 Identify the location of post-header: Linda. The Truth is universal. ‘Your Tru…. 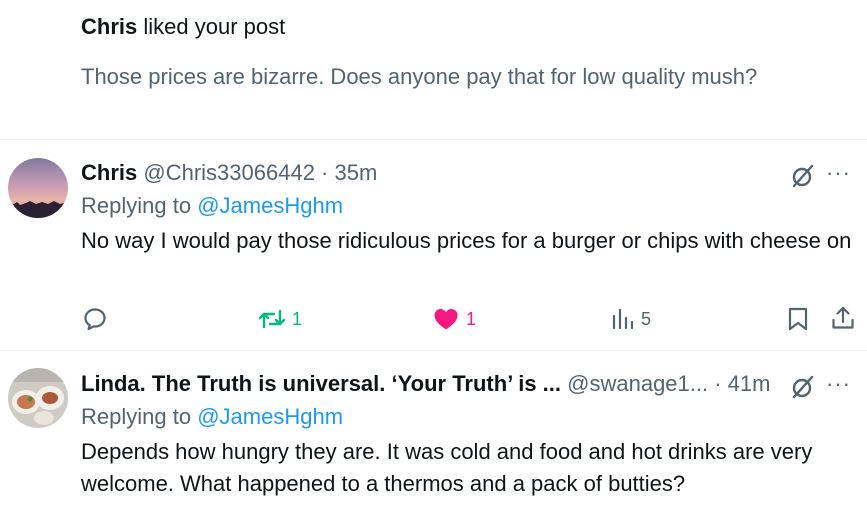
(425, 384).